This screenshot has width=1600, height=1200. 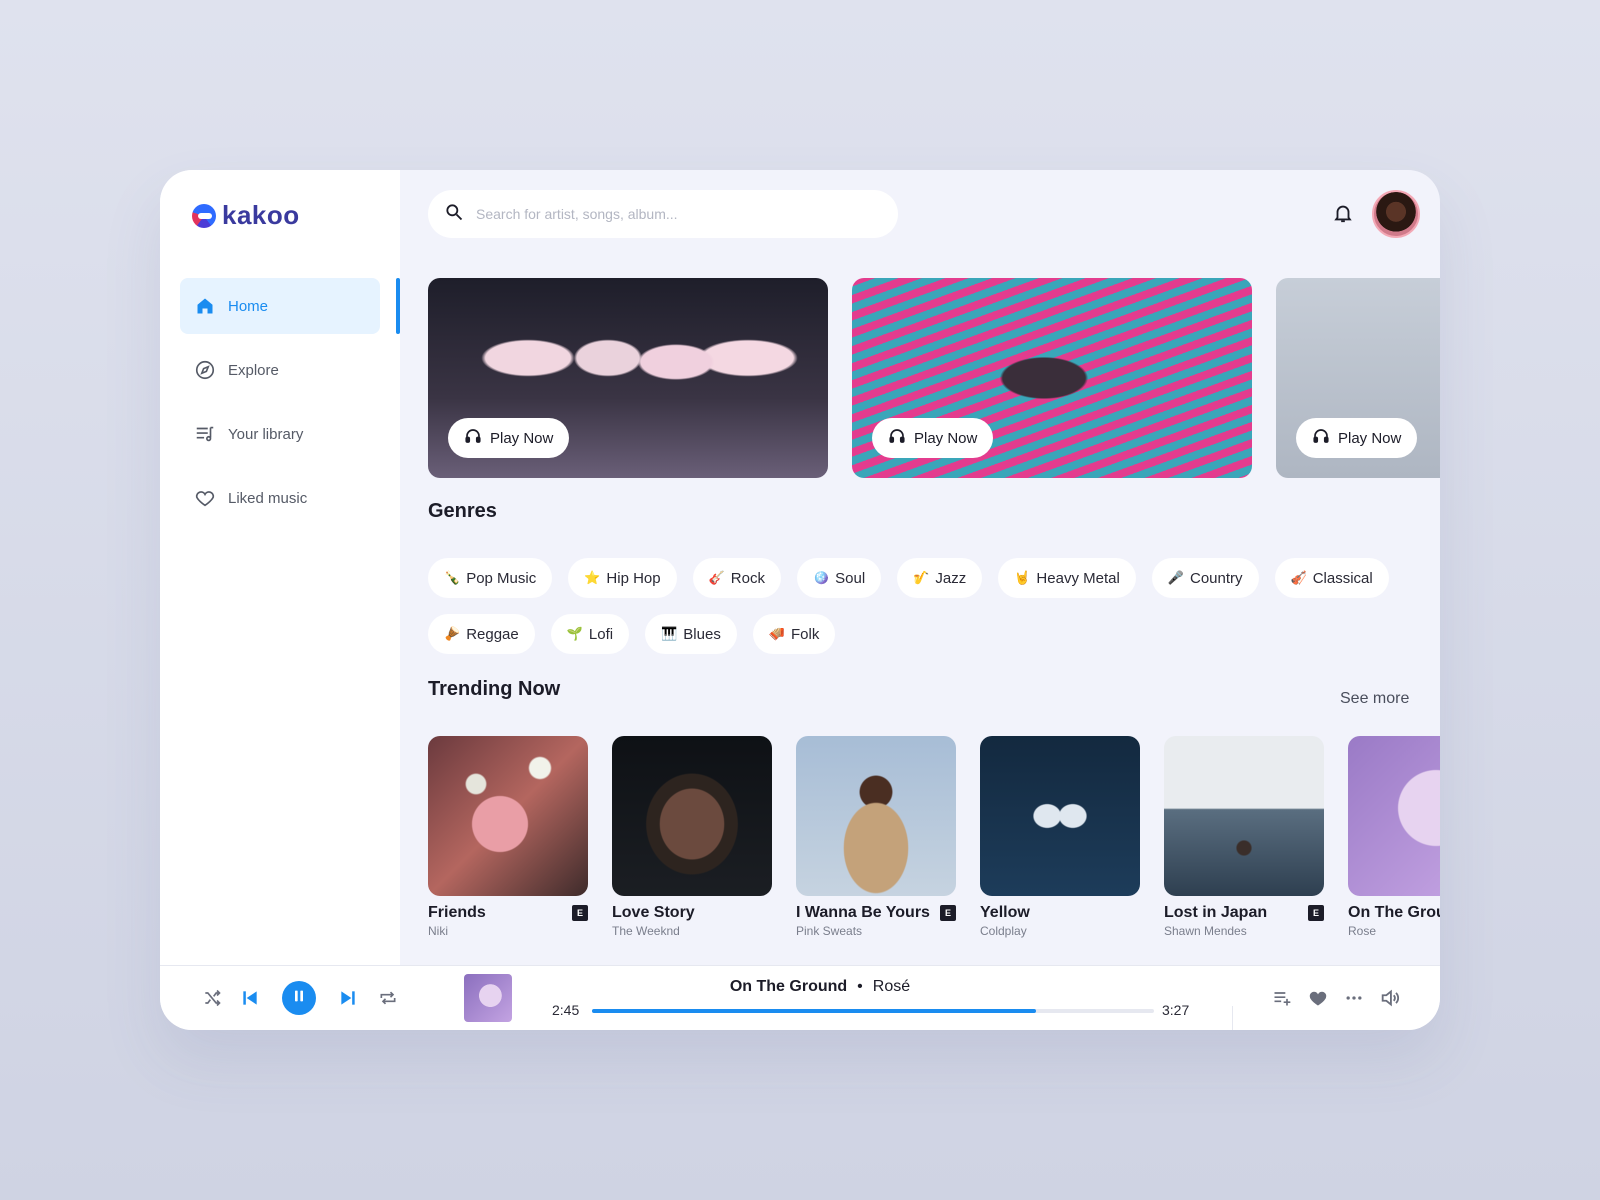 What do you see at coordinates (1216, 578) in the screenshot?
I see `genre-label: Country` at bounding box center [1216, 578].